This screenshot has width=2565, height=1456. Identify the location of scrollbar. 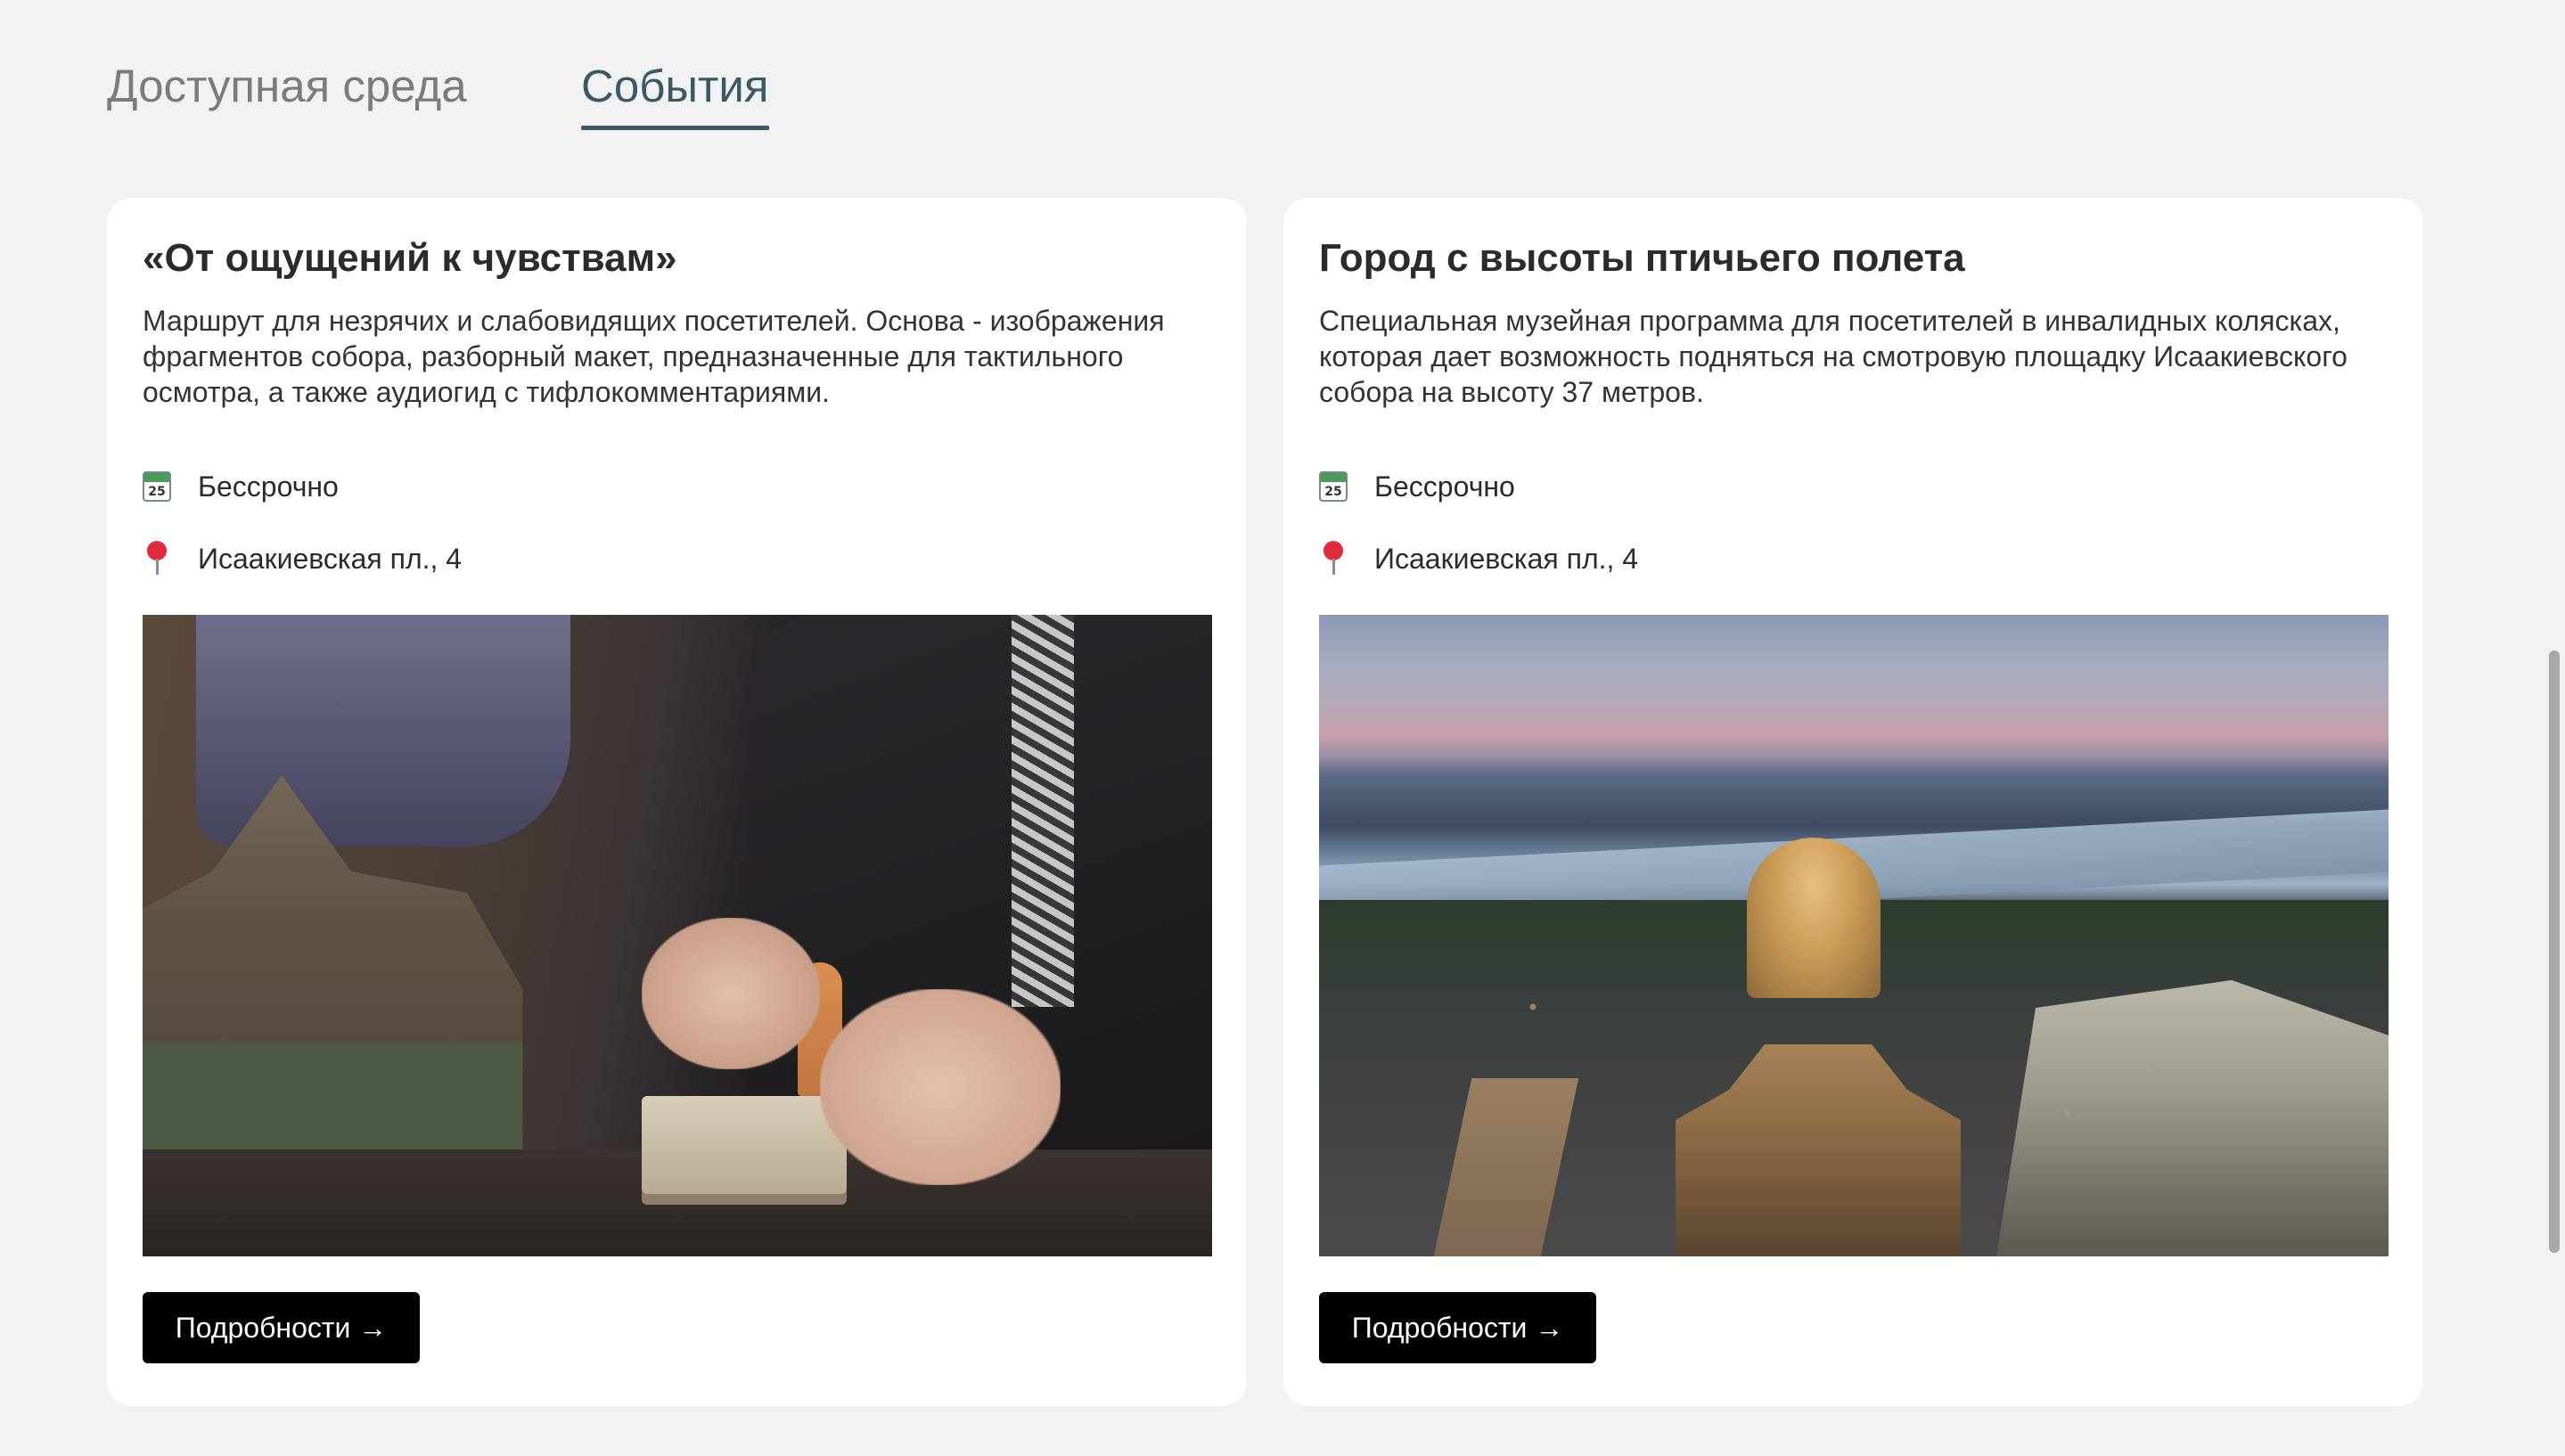
(2555, 728).